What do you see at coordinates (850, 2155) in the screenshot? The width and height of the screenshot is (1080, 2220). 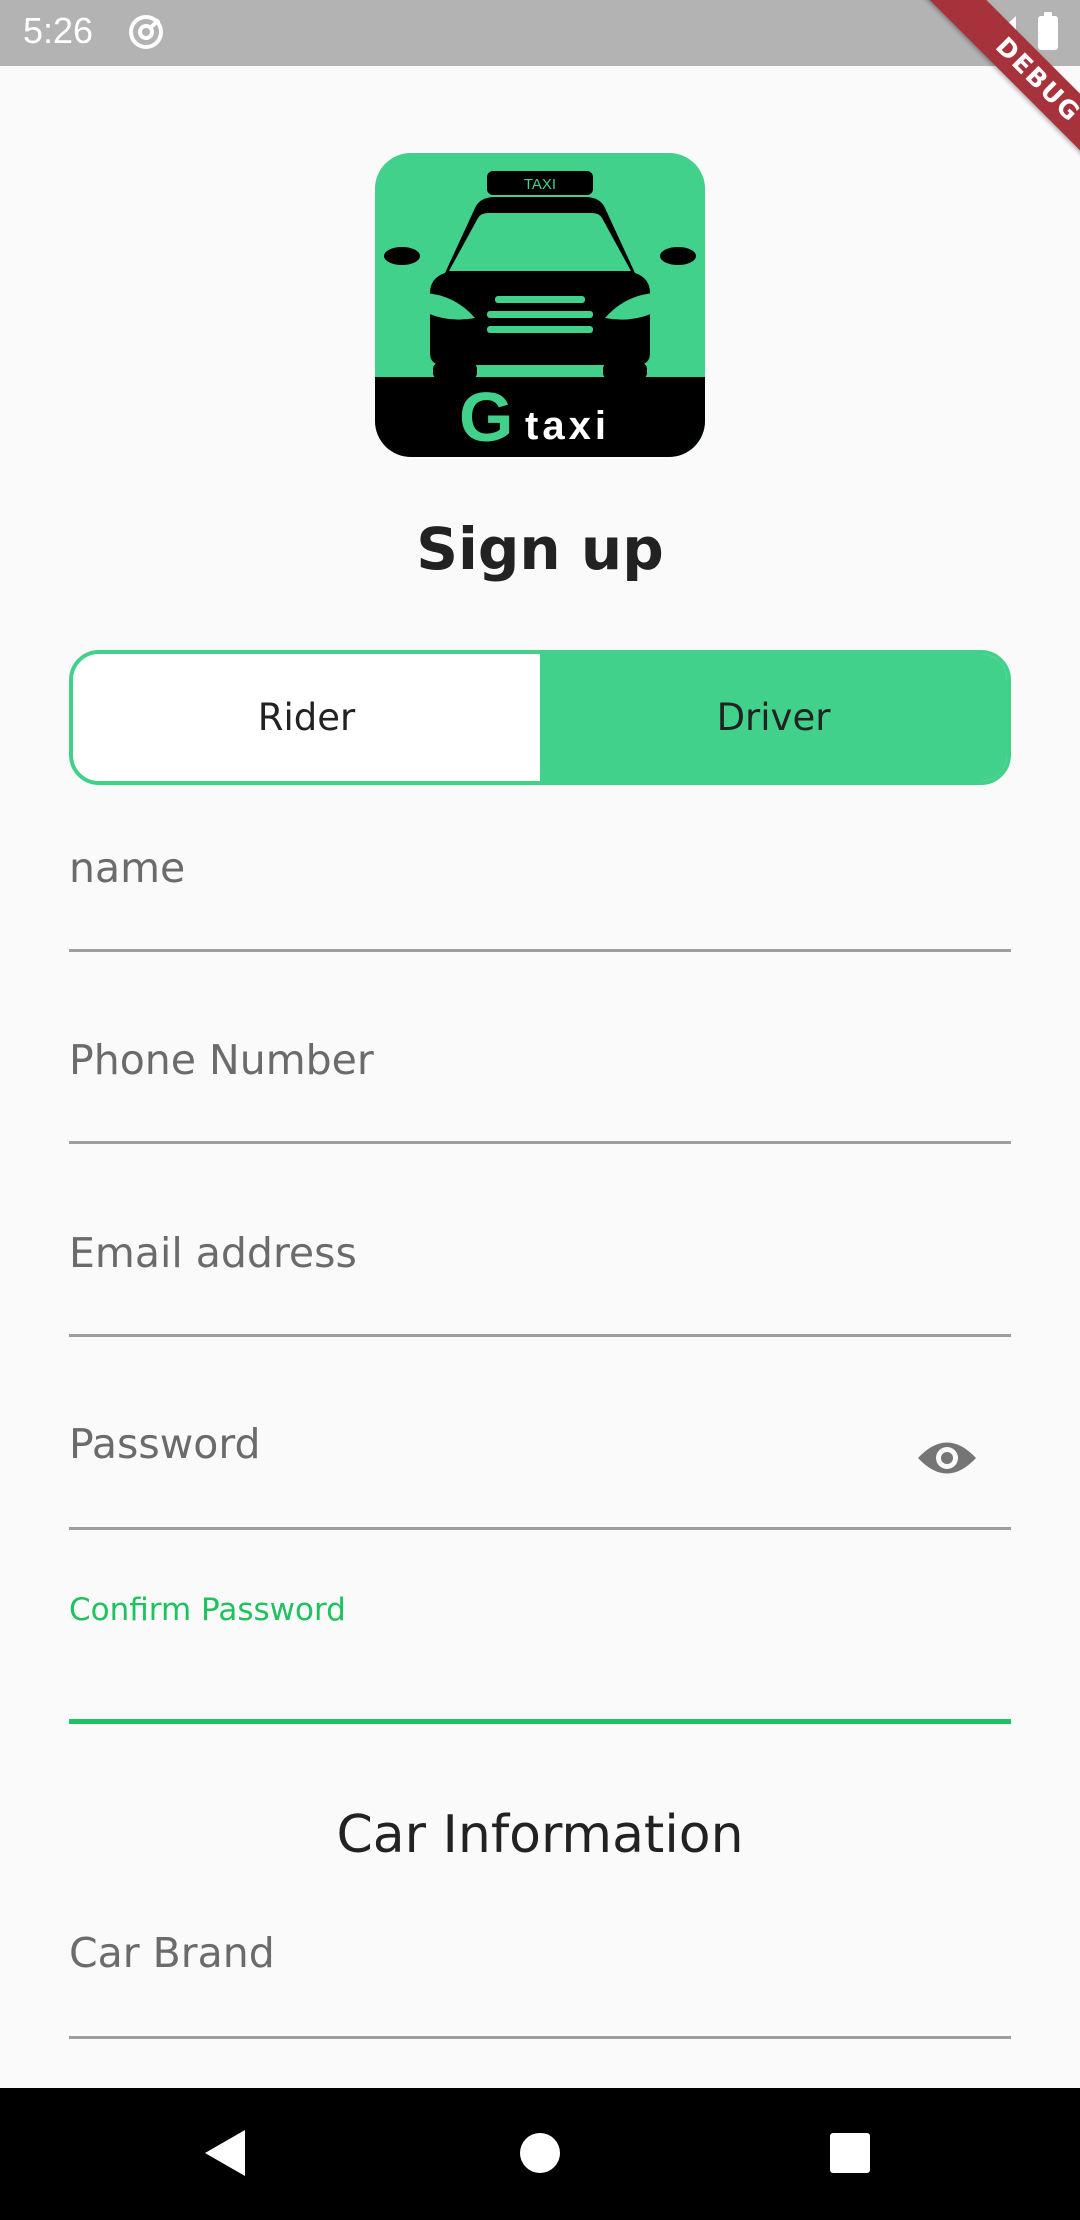 I see `recents-icon` at bounding box center [850, 2155].